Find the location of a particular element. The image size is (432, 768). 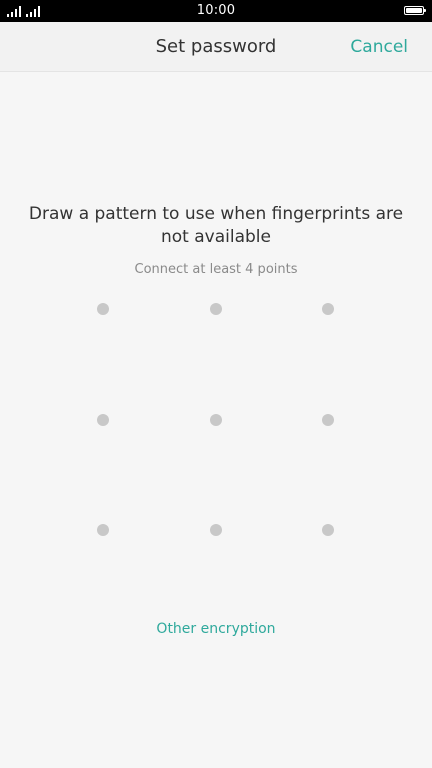

other-encryption-link: Other encryption is located at coordinates (215, 629).